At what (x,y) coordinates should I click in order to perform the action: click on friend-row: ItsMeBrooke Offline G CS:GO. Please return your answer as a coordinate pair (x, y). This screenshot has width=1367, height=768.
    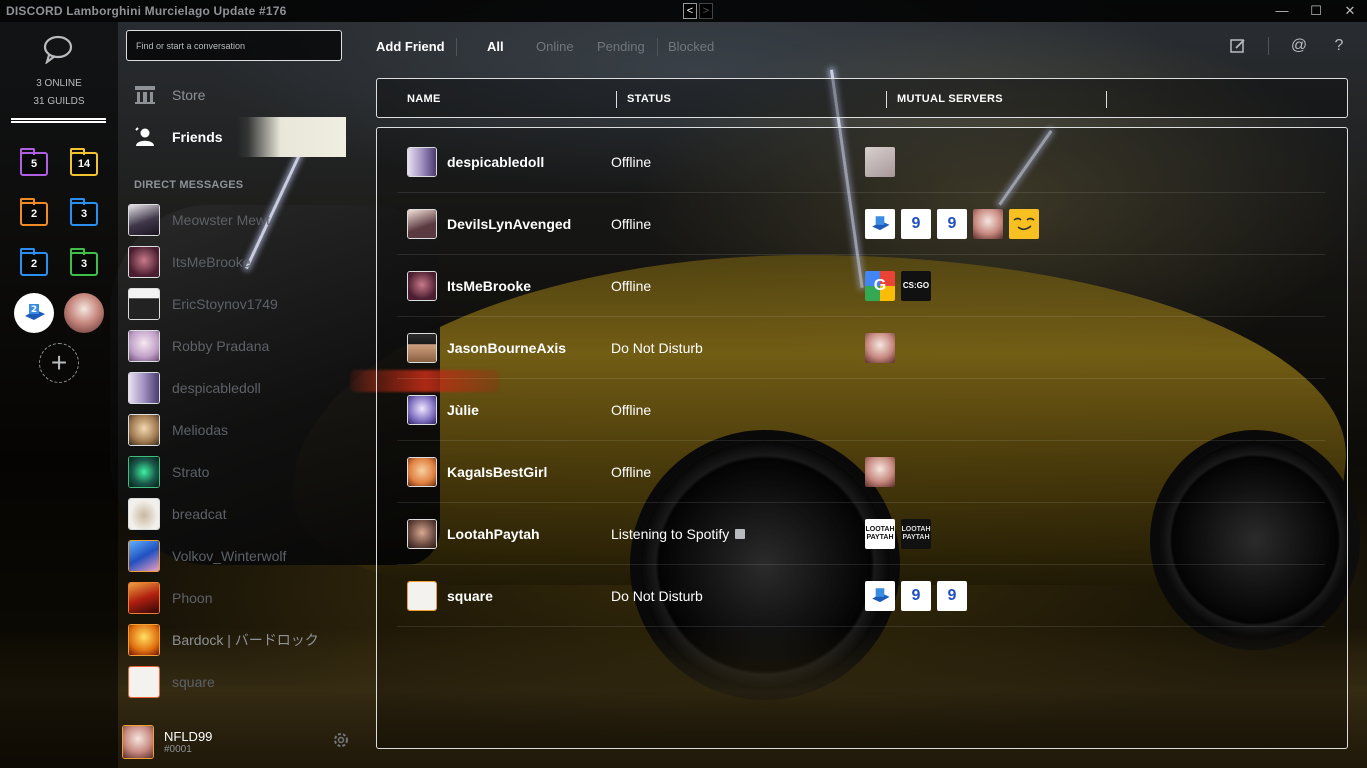
    Looking at the image, I should click on (861, 286).